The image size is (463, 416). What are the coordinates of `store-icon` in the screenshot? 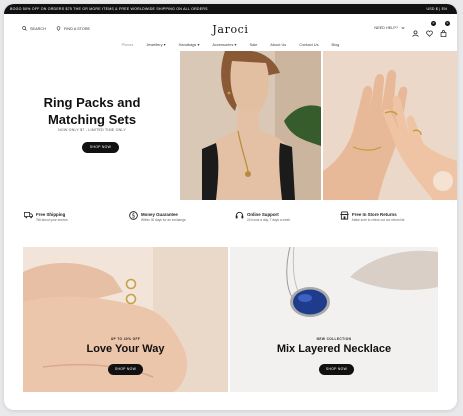 It's located at (344, 215).